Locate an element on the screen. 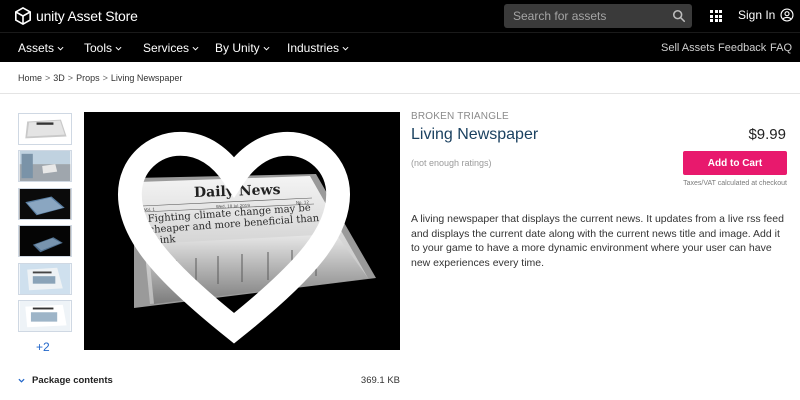 This screenshot has width=800, height=400. package-contents-toggle: Package contents 369.1 KB is located at coordinates (209, 382).